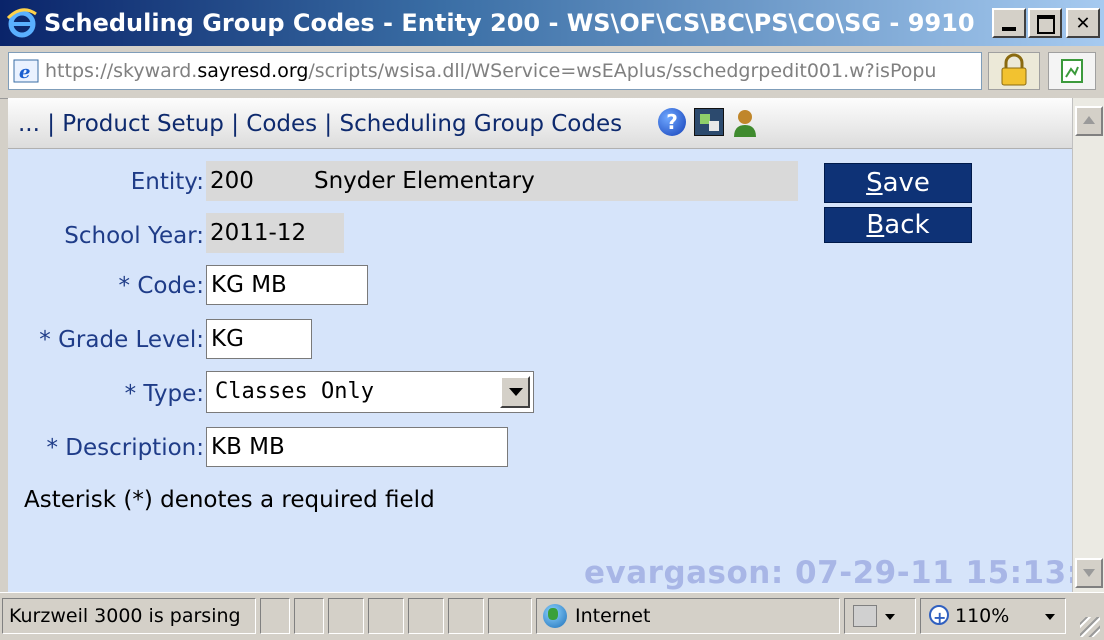  I want to click on protected-mode-icon, so click(865, 616).